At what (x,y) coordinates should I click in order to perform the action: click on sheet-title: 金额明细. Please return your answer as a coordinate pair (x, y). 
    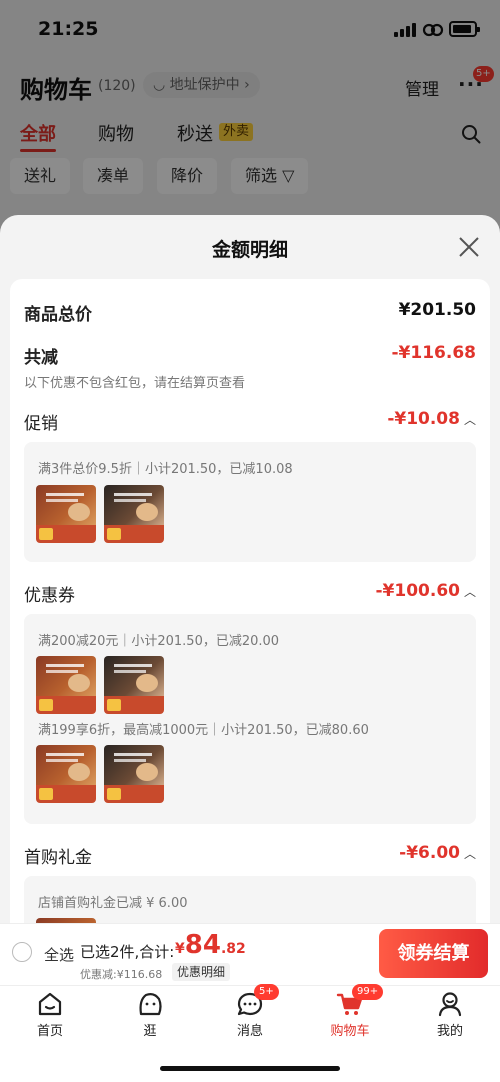
    Looking at the image, I should click on (249, 250).